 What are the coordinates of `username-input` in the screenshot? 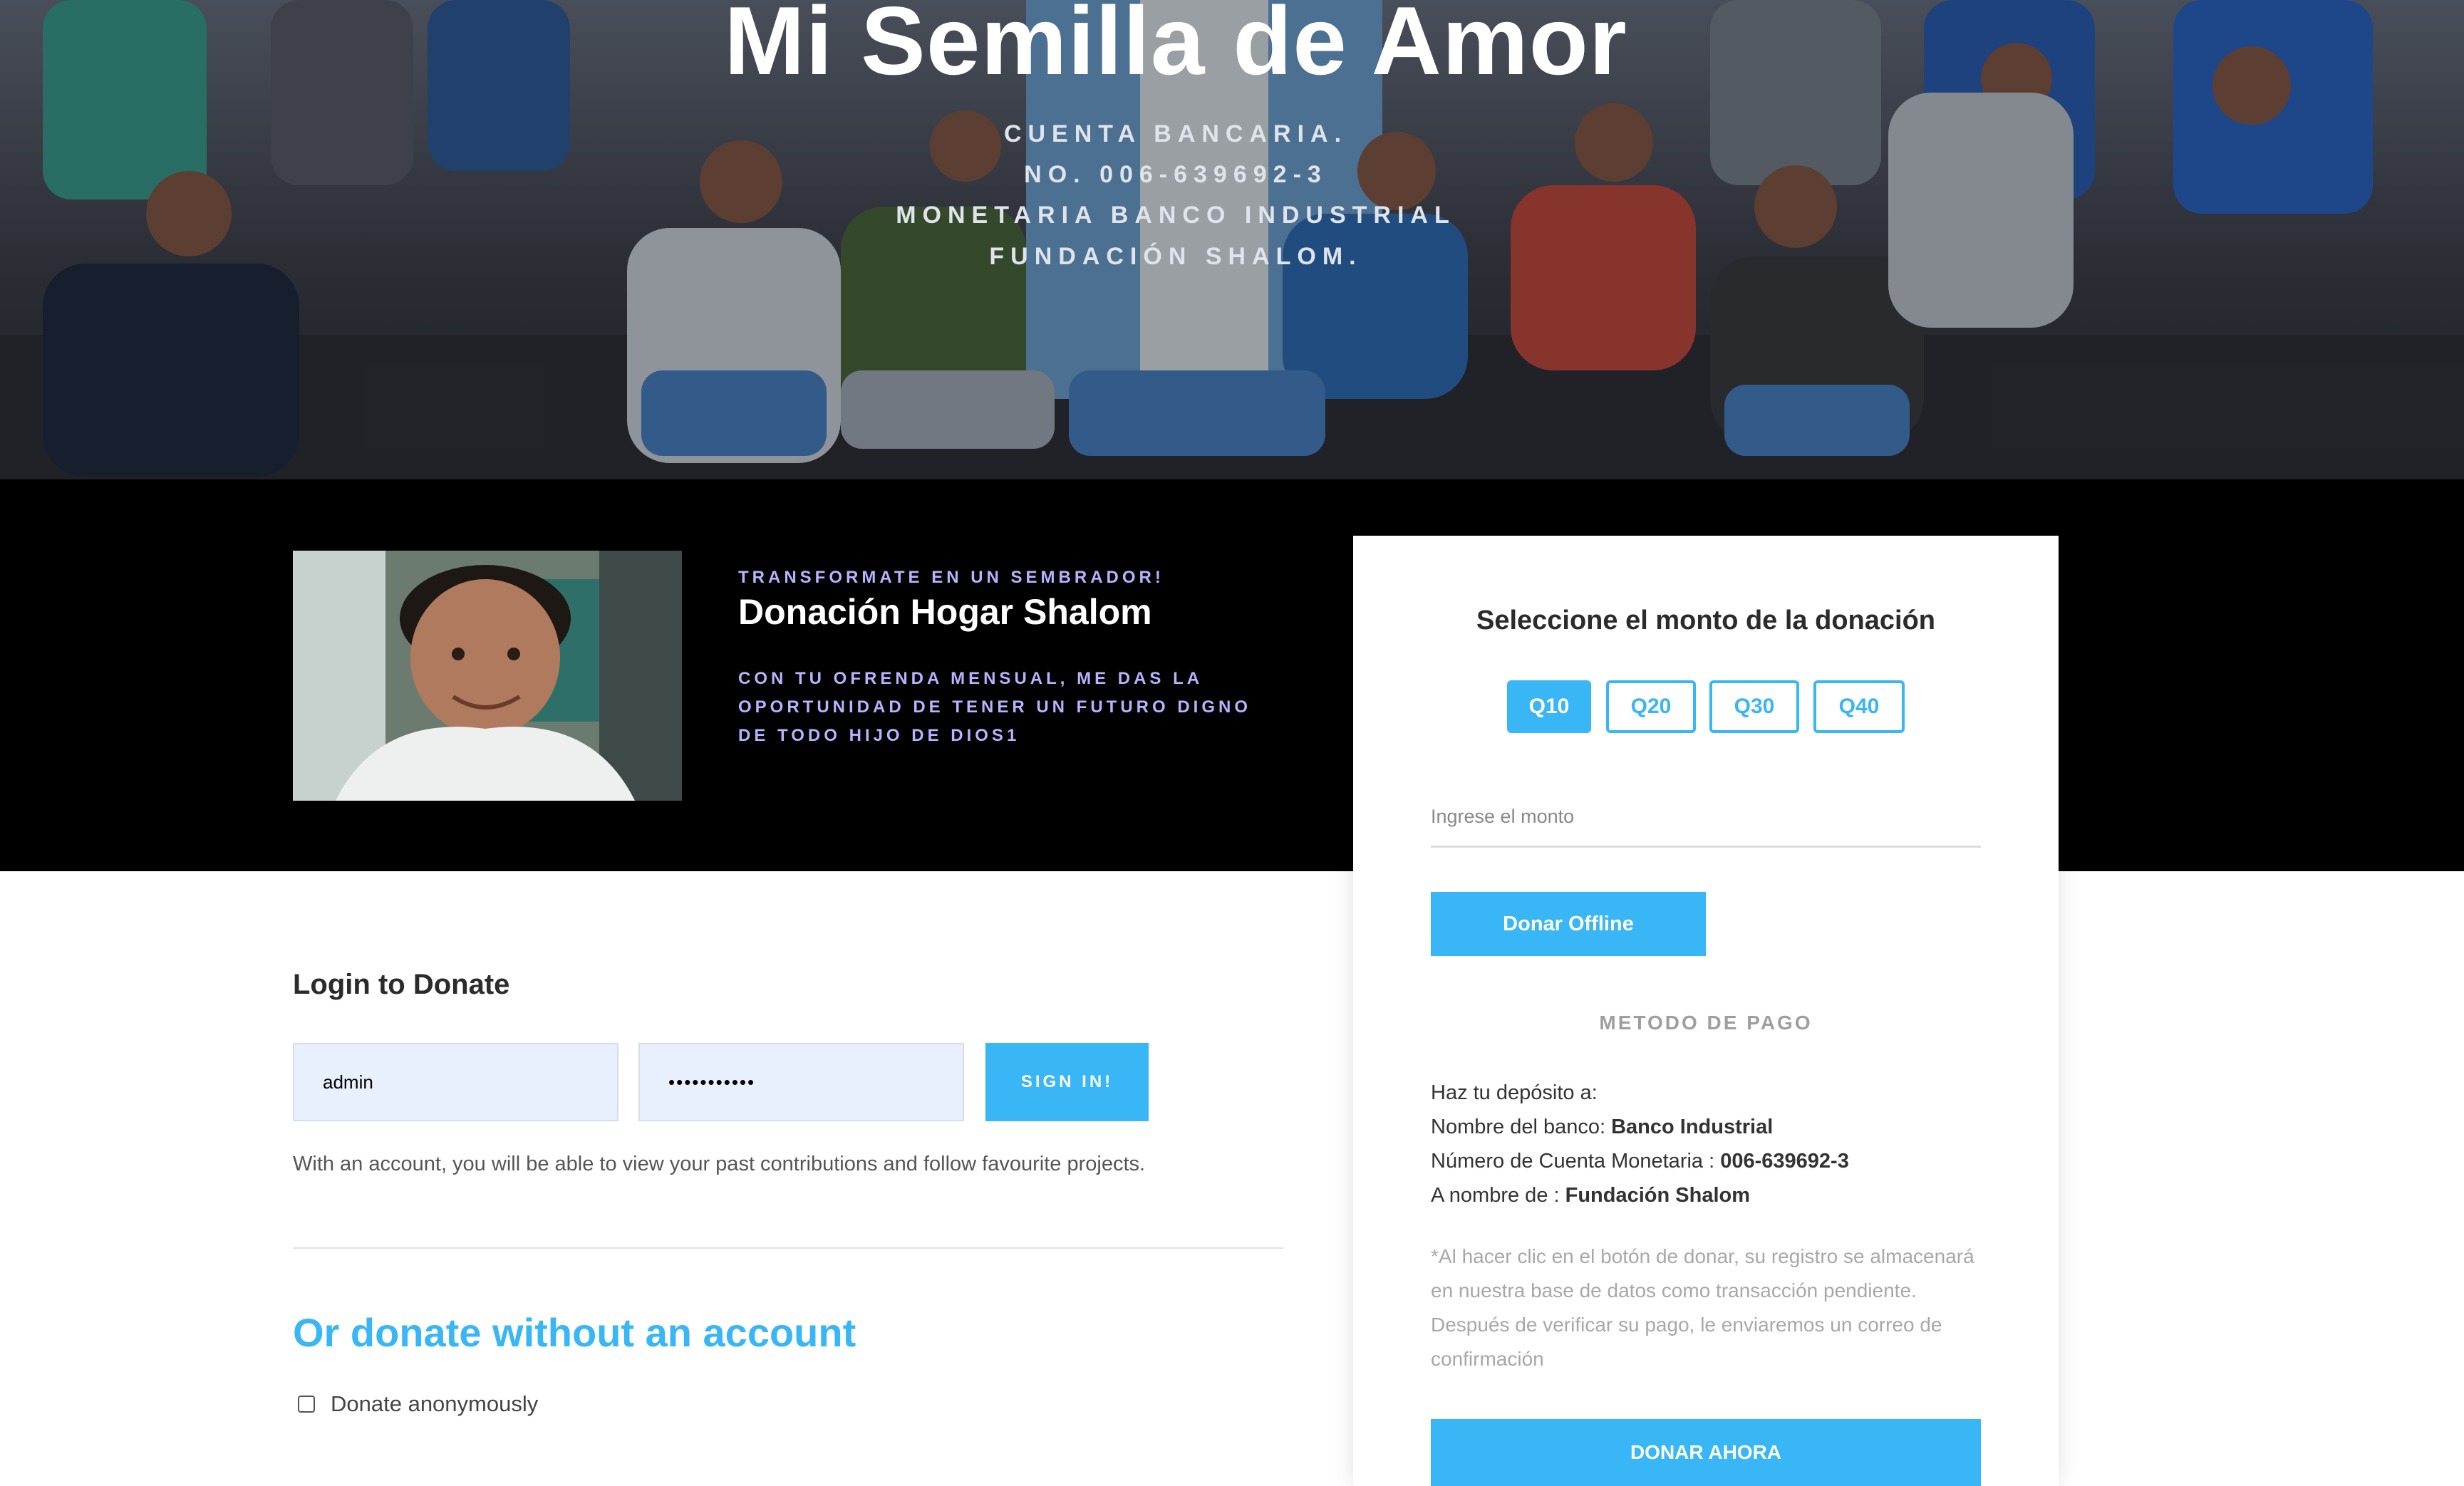 It's located at (455, 1082).